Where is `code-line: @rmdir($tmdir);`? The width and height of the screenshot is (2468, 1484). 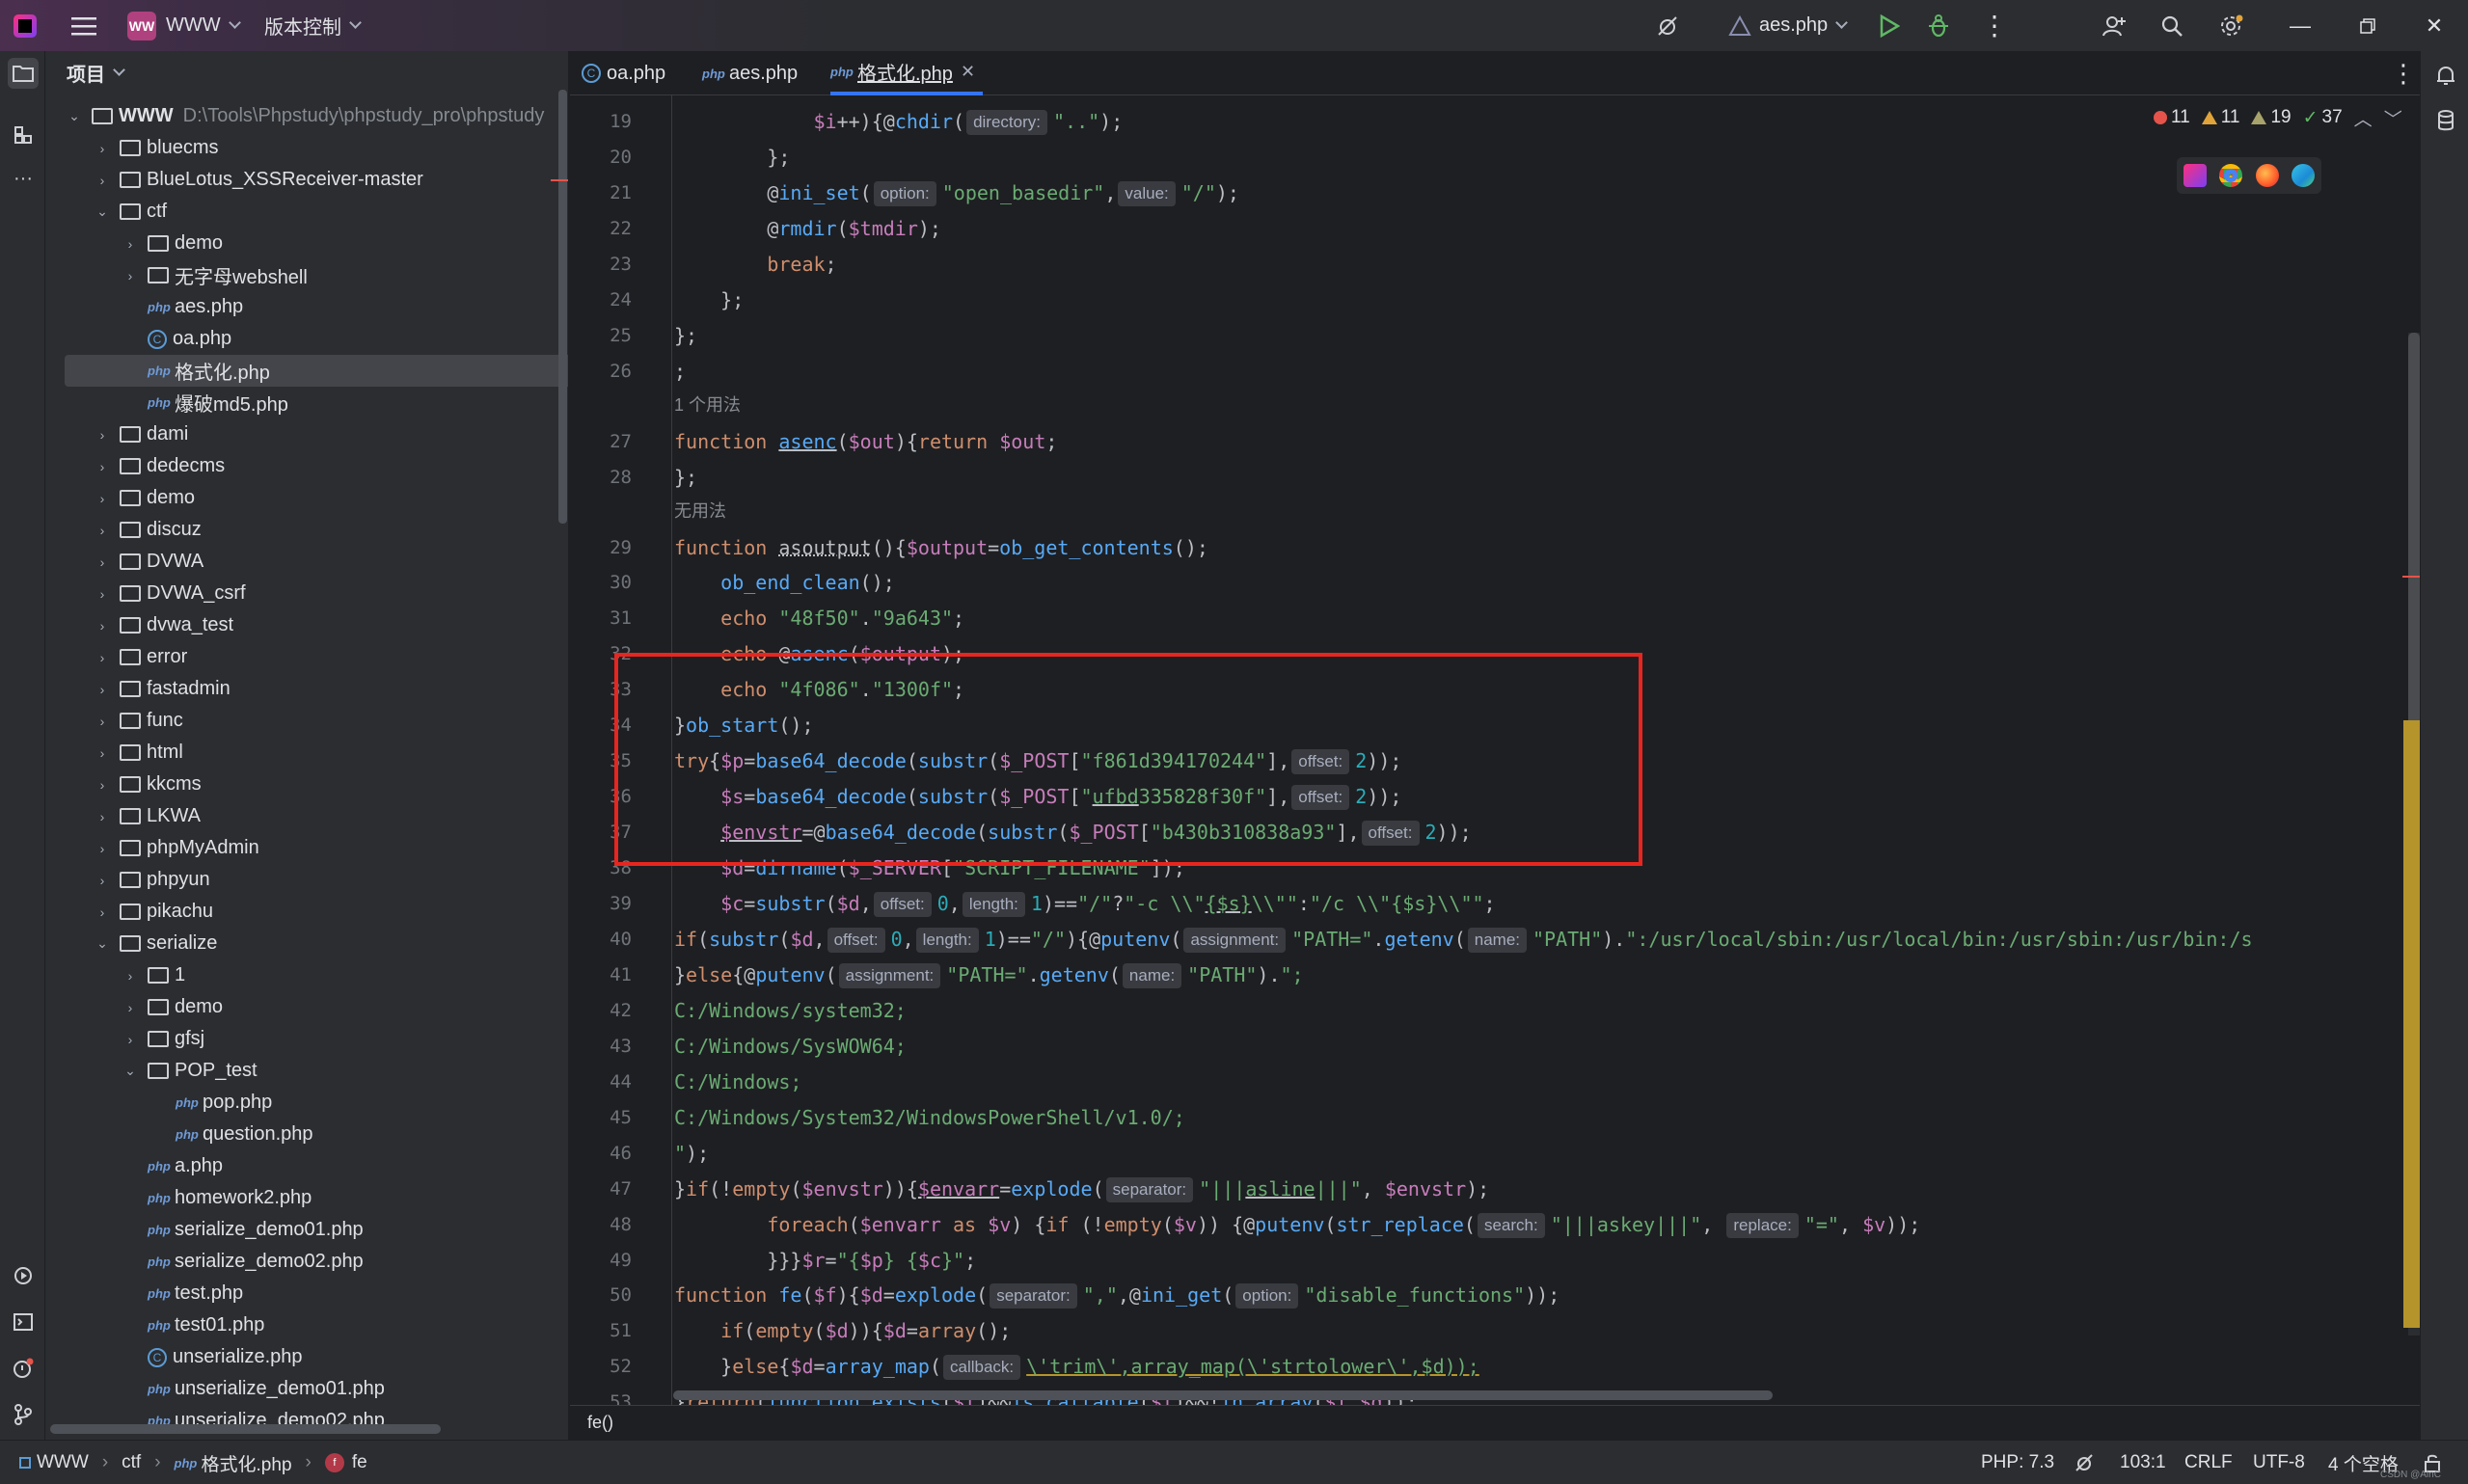
code-line: @rmdir($tmdir); is located at coordinates (807, 228).